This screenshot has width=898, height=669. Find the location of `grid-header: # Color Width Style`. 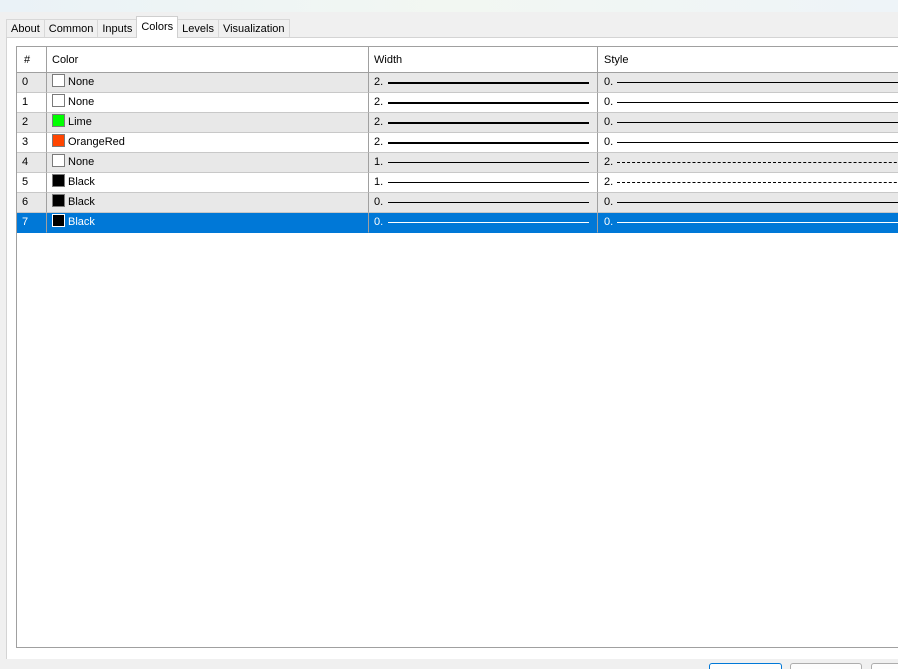

grid-header: # Color Width Style is located at coordinates (457, 60).